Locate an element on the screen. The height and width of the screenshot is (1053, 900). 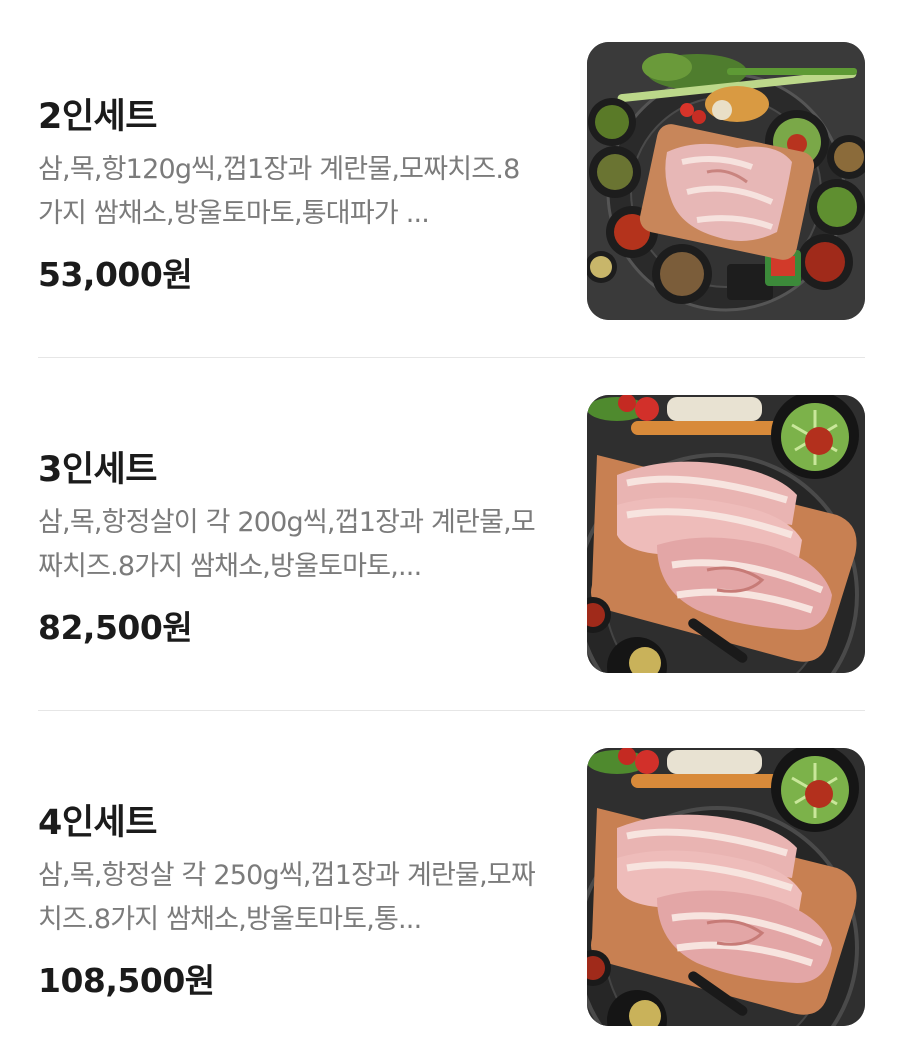
menu-item-price: 108,500원 is located at coordinates (126, 980).